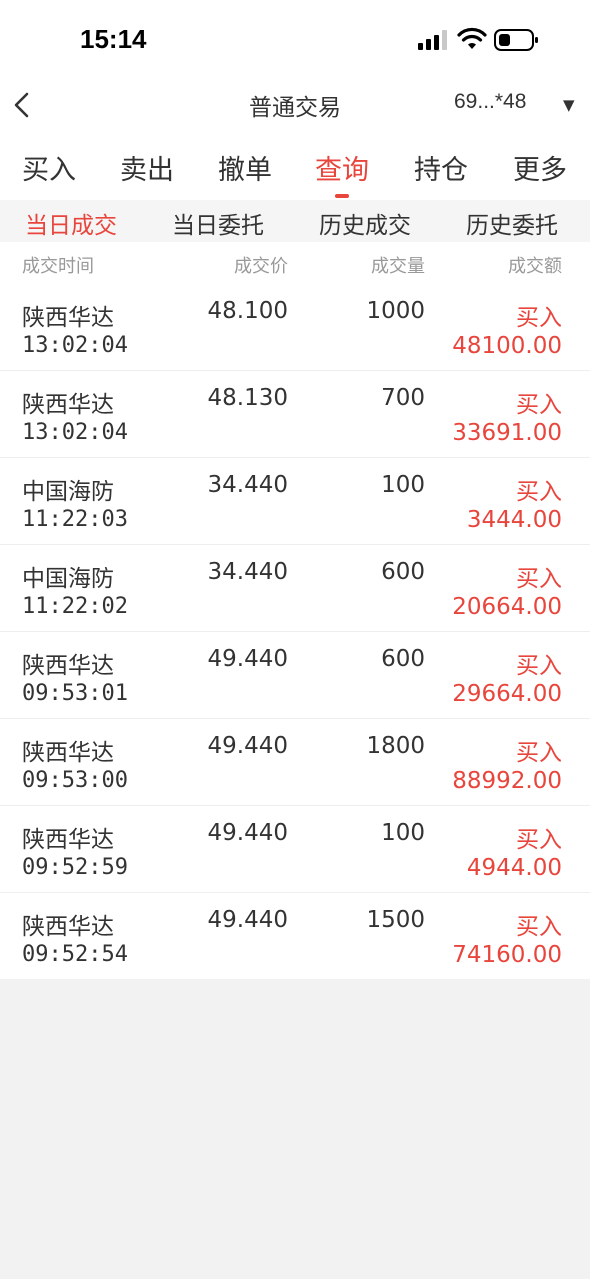 This screenshot has height=1279, width=590. Describe the element at coordinates (365, 223) in the screenshot. I see `subtab-history-trades: 历史成交` at that location.